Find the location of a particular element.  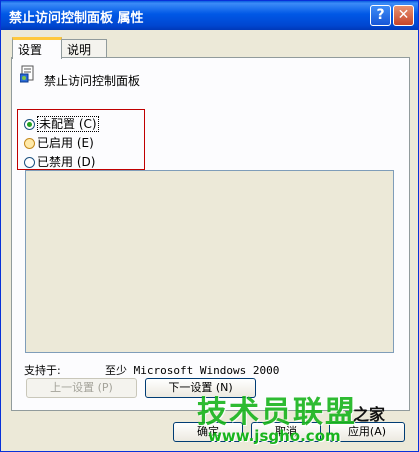

close-button: ✕ is located at coordinates (403, 15).